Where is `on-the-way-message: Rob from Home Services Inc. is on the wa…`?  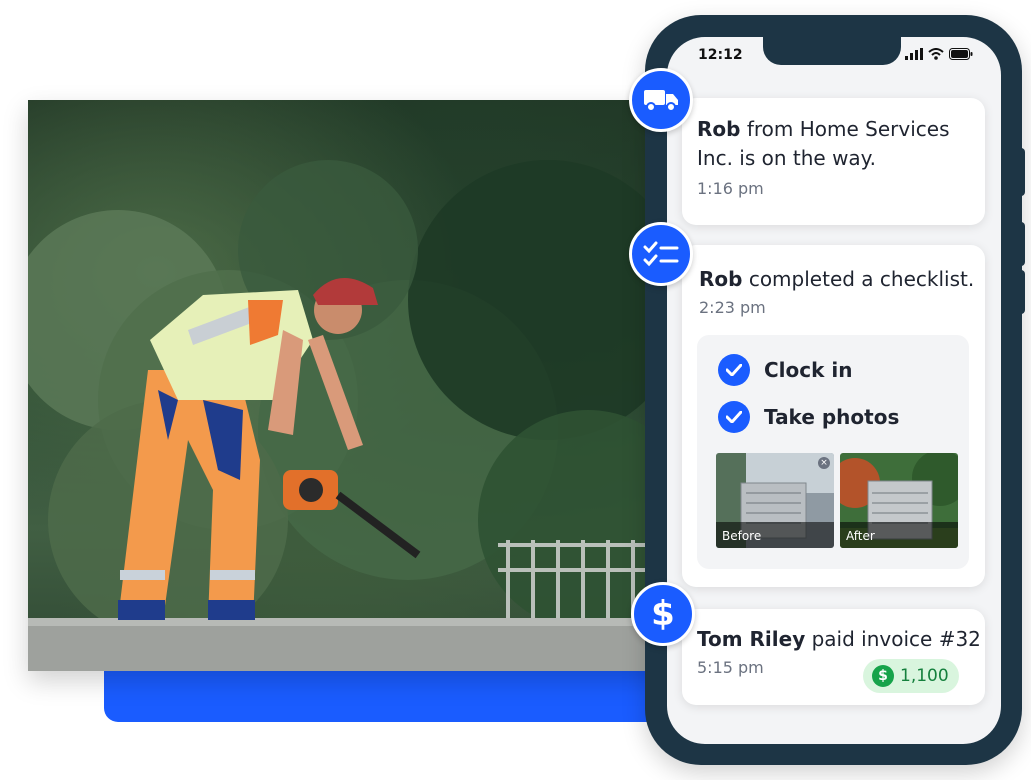
on-the-way-message: Rob from Home Services Inc. is on the wa… is located at coordinates (823, 143).